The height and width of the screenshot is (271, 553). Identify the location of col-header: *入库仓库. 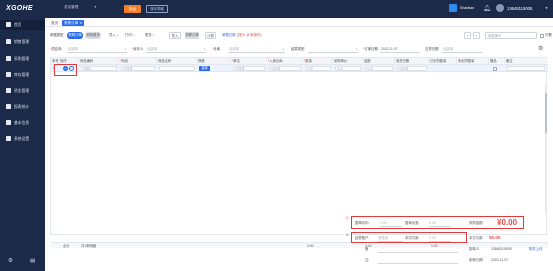
(285, 61).